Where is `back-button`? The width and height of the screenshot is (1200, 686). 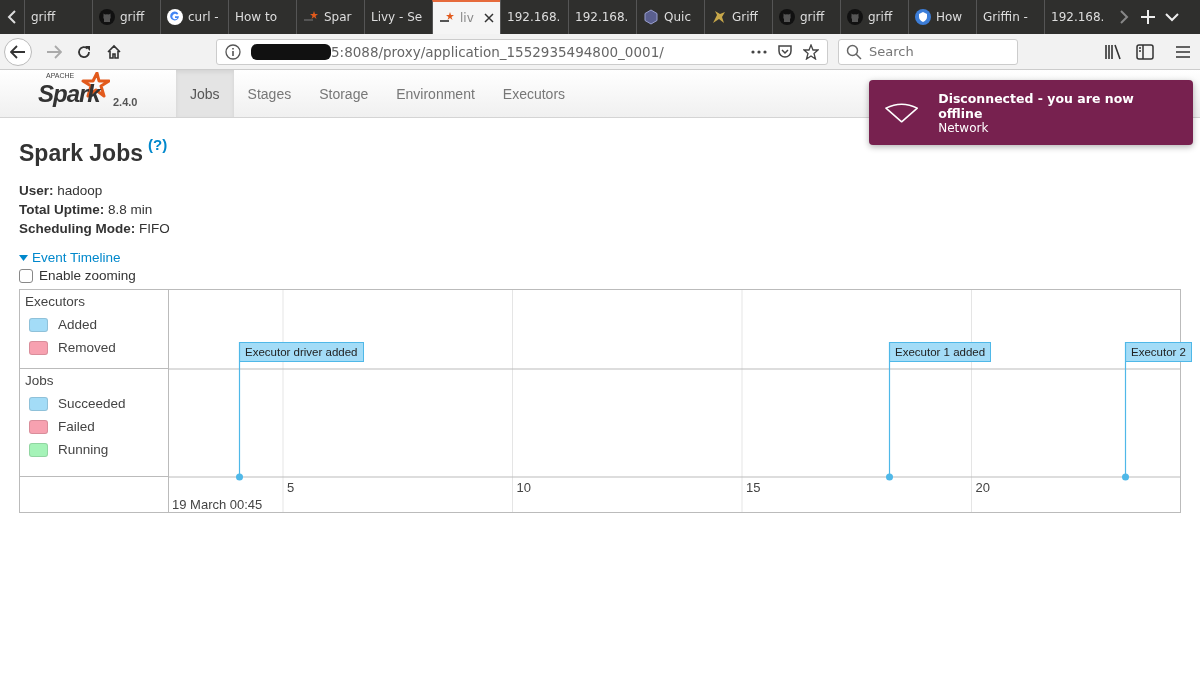 back-button is located at coordinates (18, 51).